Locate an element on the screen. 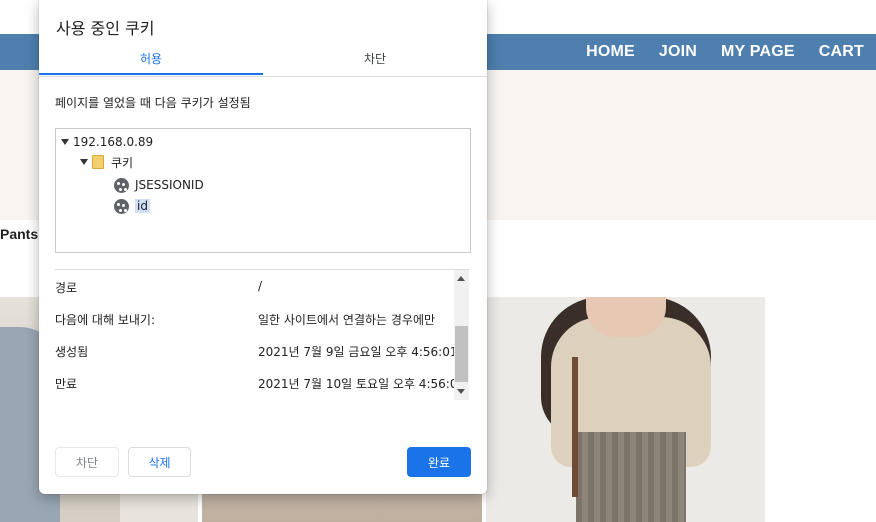  tab-allowed: 허용 is located at coordinates (151, 61).